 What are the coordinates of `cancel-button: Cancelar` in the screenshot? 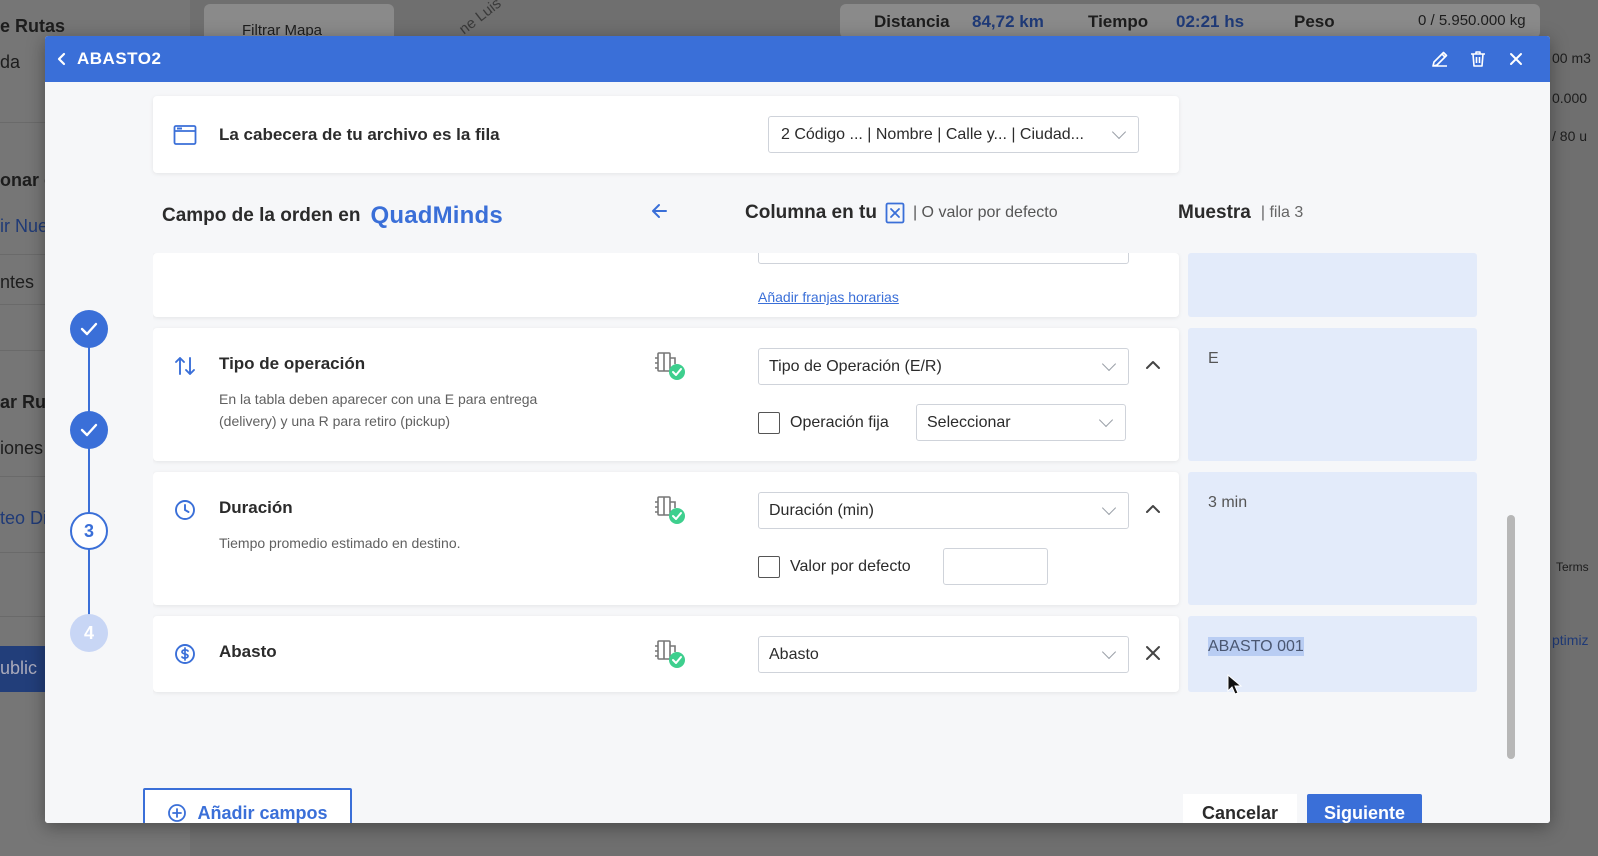 It's located at (1240, 808).